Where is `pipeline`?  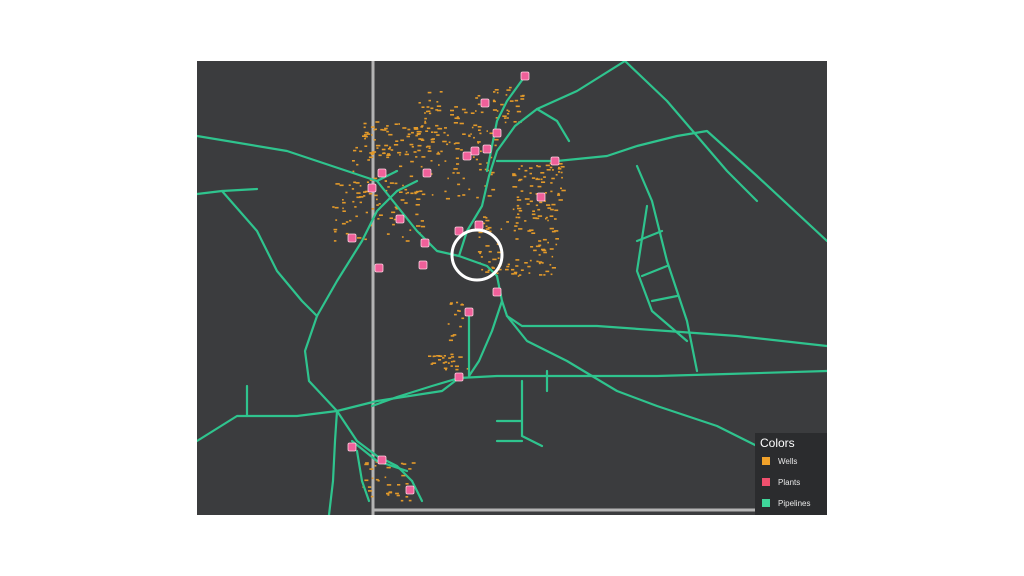 pipeline is located at coordinates (509, 431).